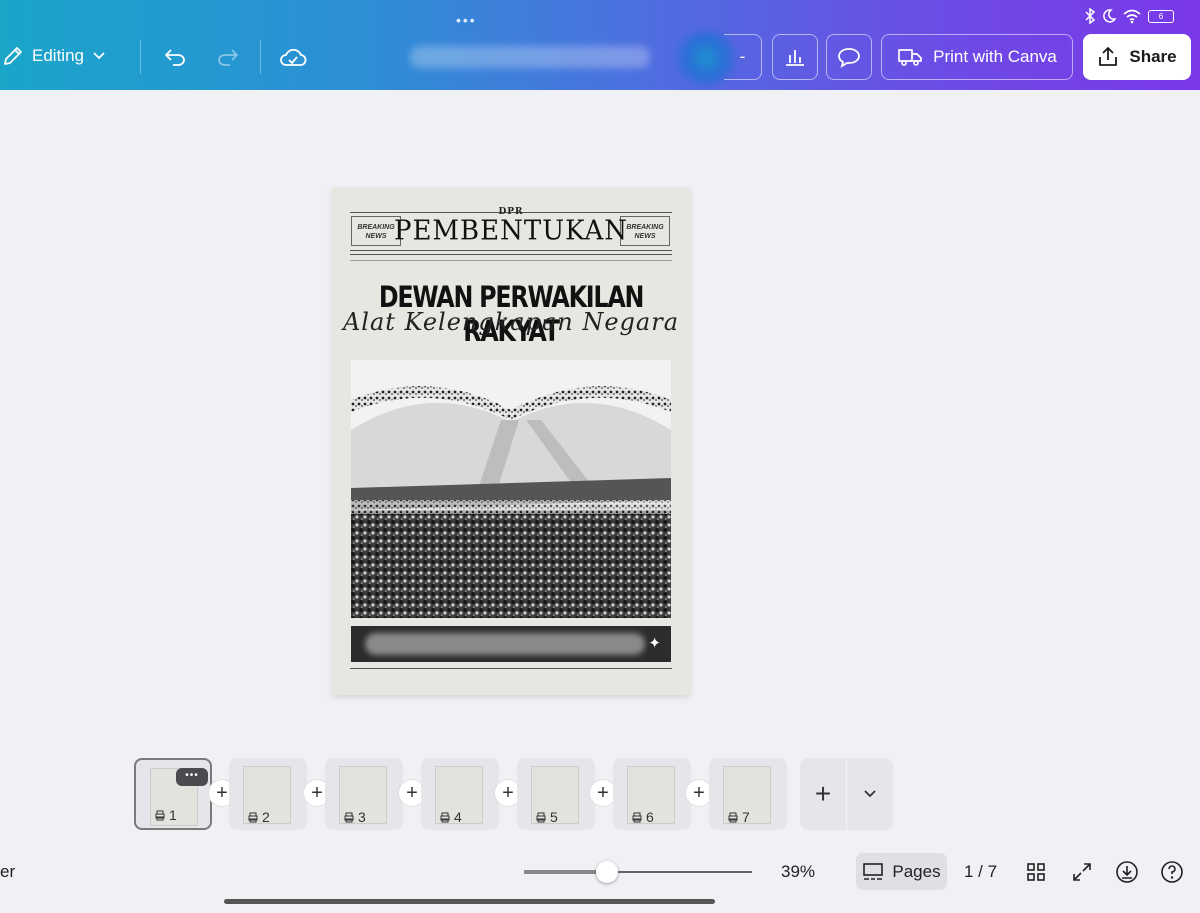 This screenshot has height=913, width=1200. I want to click on wifi-icon, so click(1132, 16).